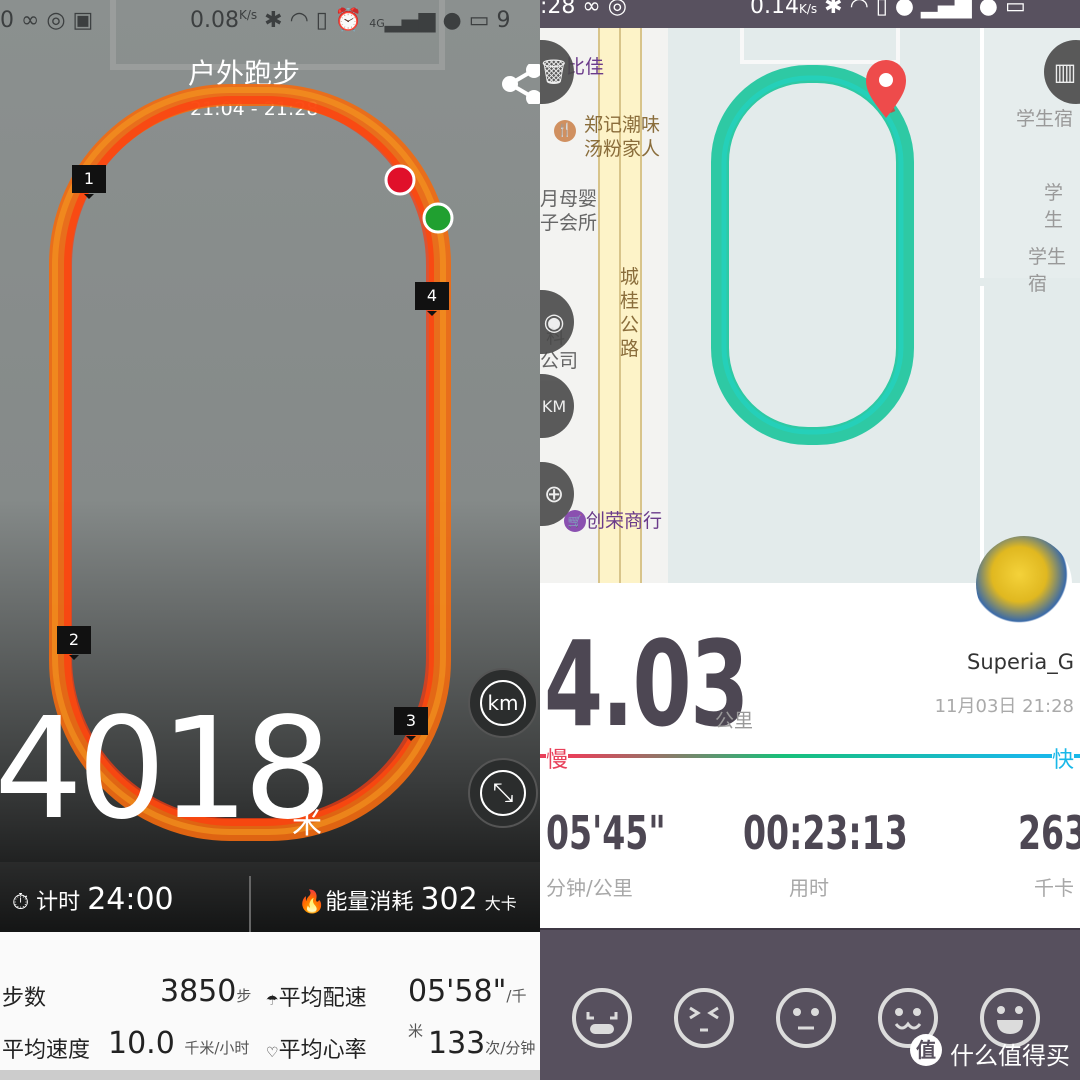 Image resolution: width=1080 pixels, height=1080 pixels. What do you see at coordinates (270, 897) in the screenshot?
I see `summary-bar: ⏱ 计时 24:00 🔥能量消耗 302 大卡` at bounding box center [270, 897].